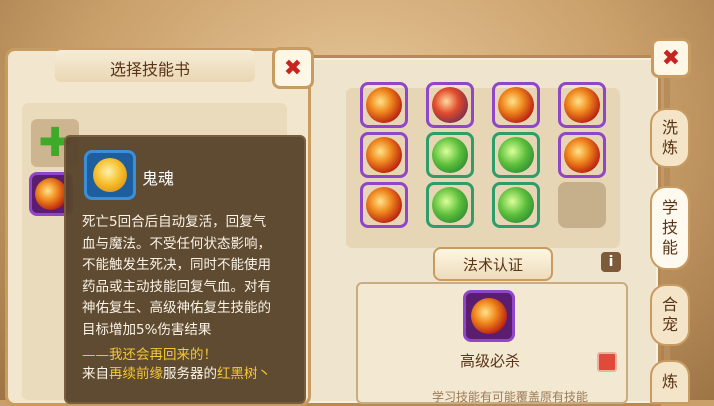 The image size is (714, 406). I want to click on tab-merge-pet: 合 宠, so click(670, 315).